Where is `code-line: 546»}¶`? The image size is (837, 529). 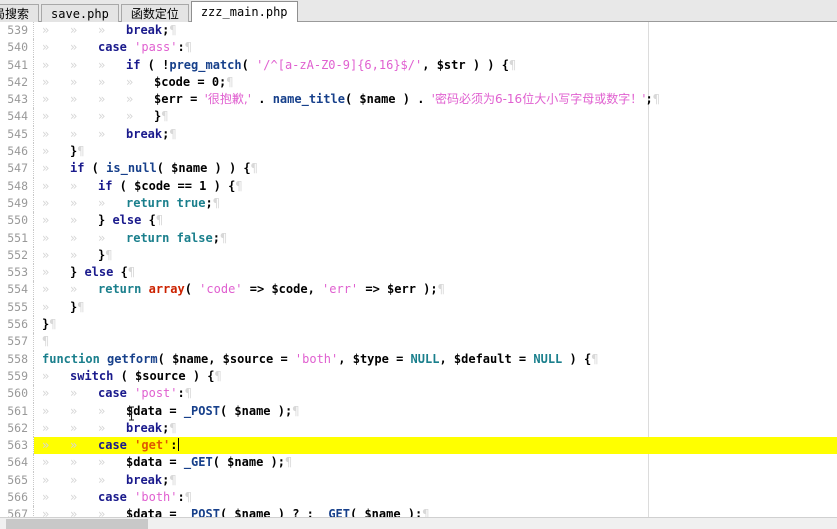
code-line: 546»}¶ is located at coordinates (418, 152).